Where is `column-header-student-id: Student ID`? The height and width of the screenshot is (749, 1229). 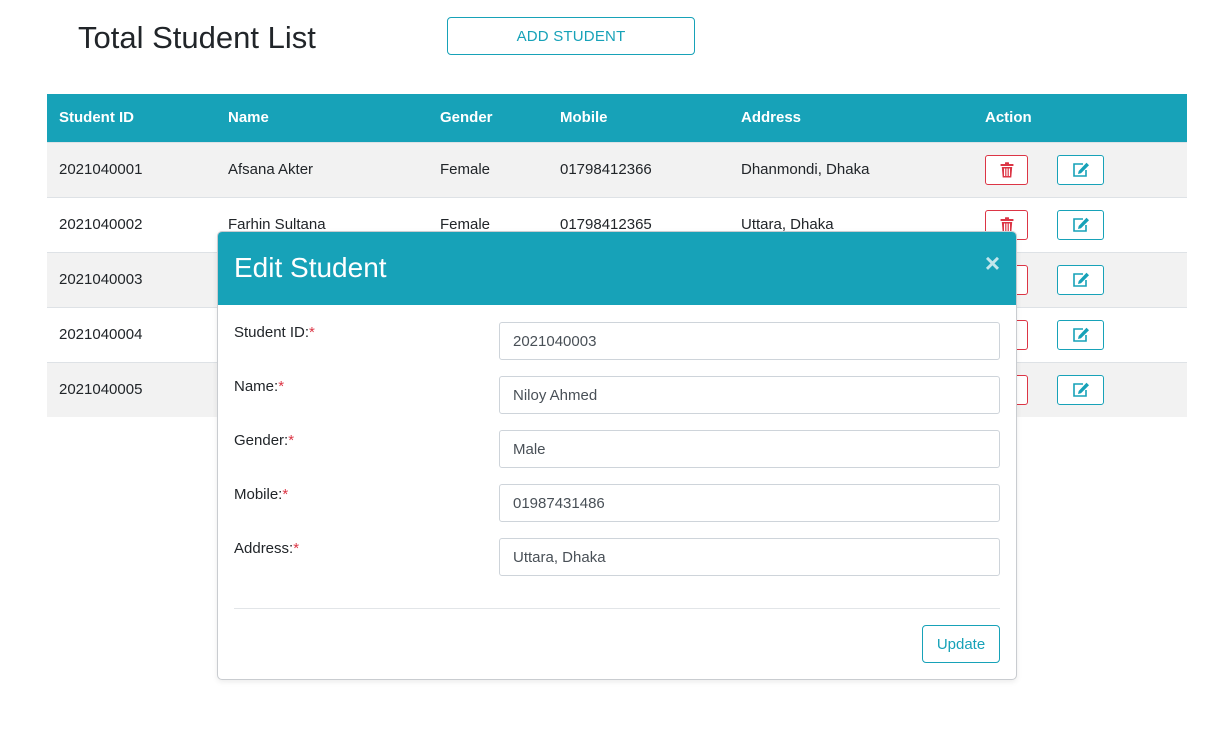
column-header-student-id: Student ID is located at coordinates (96, 118).